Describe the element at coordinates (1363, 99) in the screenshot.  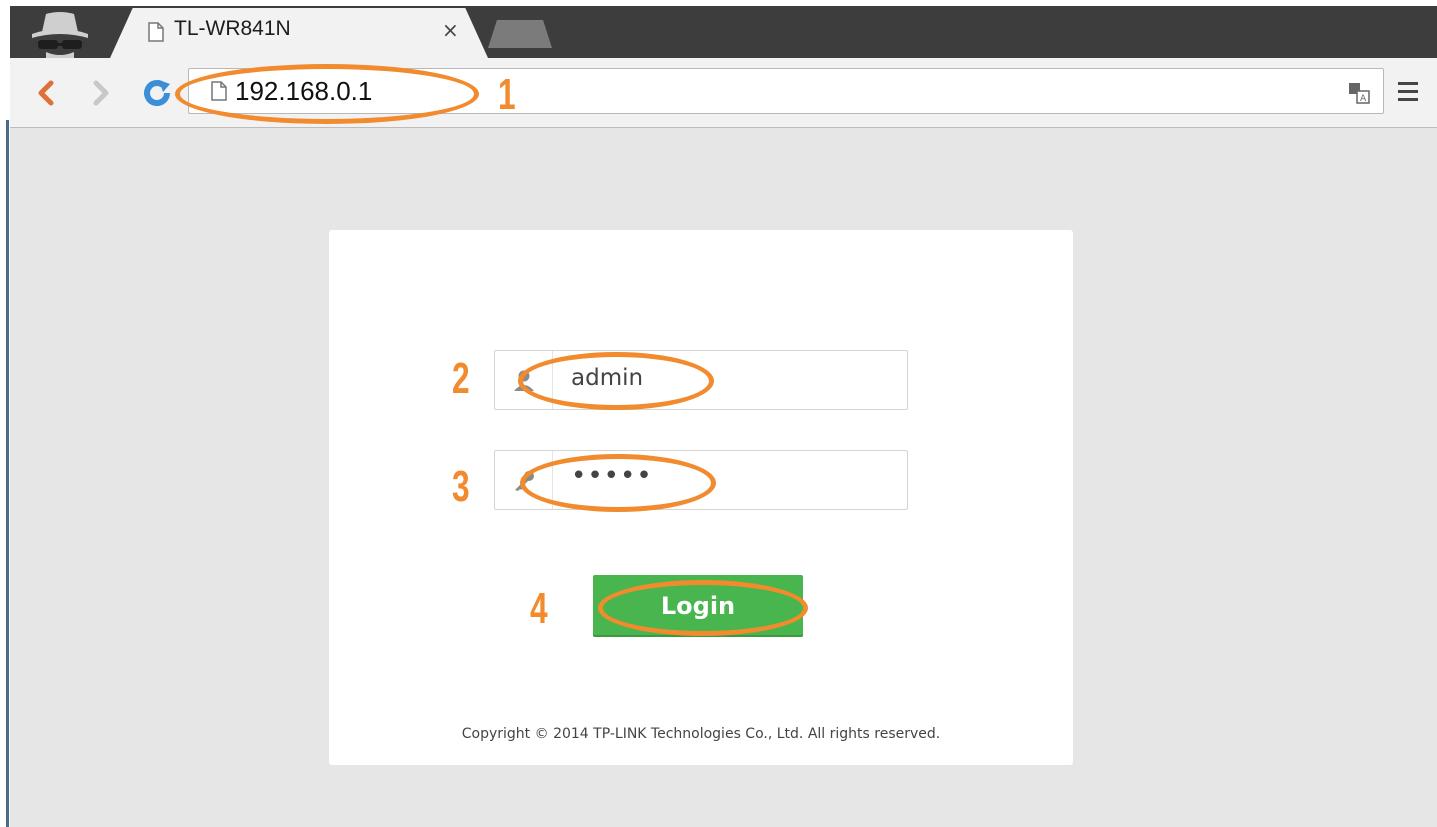
I see `svg-text: A` at that location.